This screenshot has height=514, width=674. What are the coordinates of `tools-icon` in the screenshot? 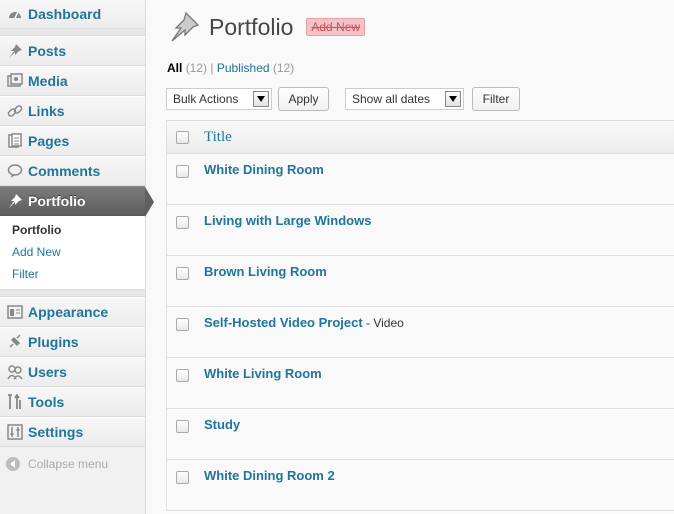 It's located at (15, 402).